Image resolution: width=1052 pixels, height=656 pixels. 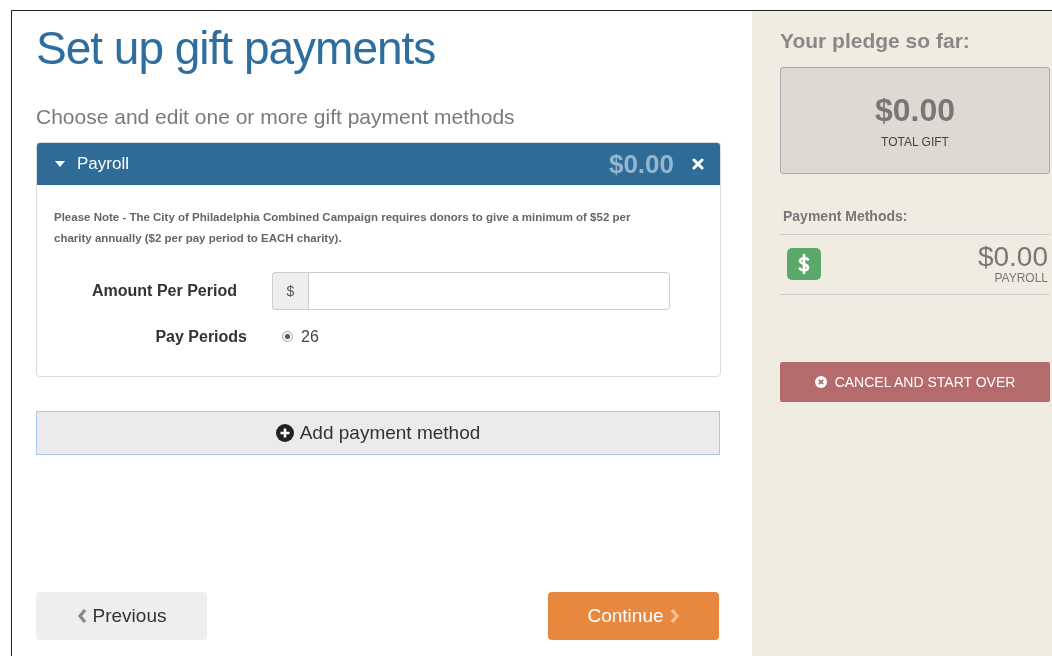 What do you see at coordinates (310, 336) in the screenshot?
I see `radio-label: 26` at bounding box center [310, 336].